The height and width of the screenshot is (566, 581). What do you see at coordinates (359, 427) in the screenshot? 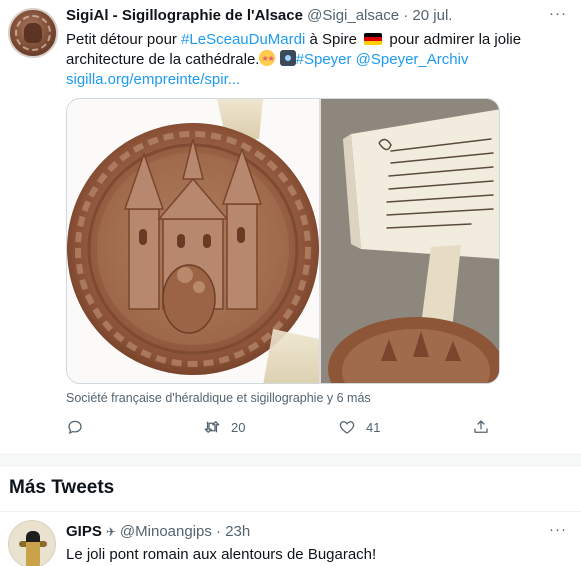
I see `like-button: 41` at bounding box center [359, 427].